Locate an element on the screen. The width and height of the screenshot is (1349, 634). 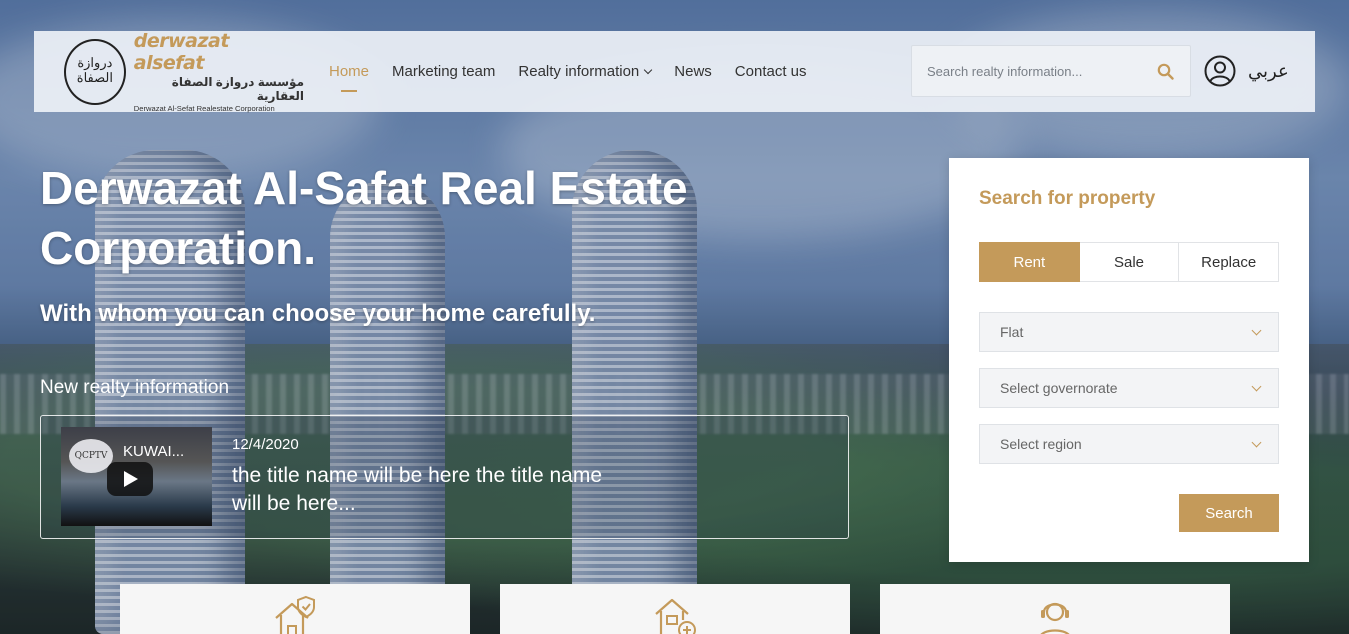
feature-card-support is located at coordinates (1055, 609).